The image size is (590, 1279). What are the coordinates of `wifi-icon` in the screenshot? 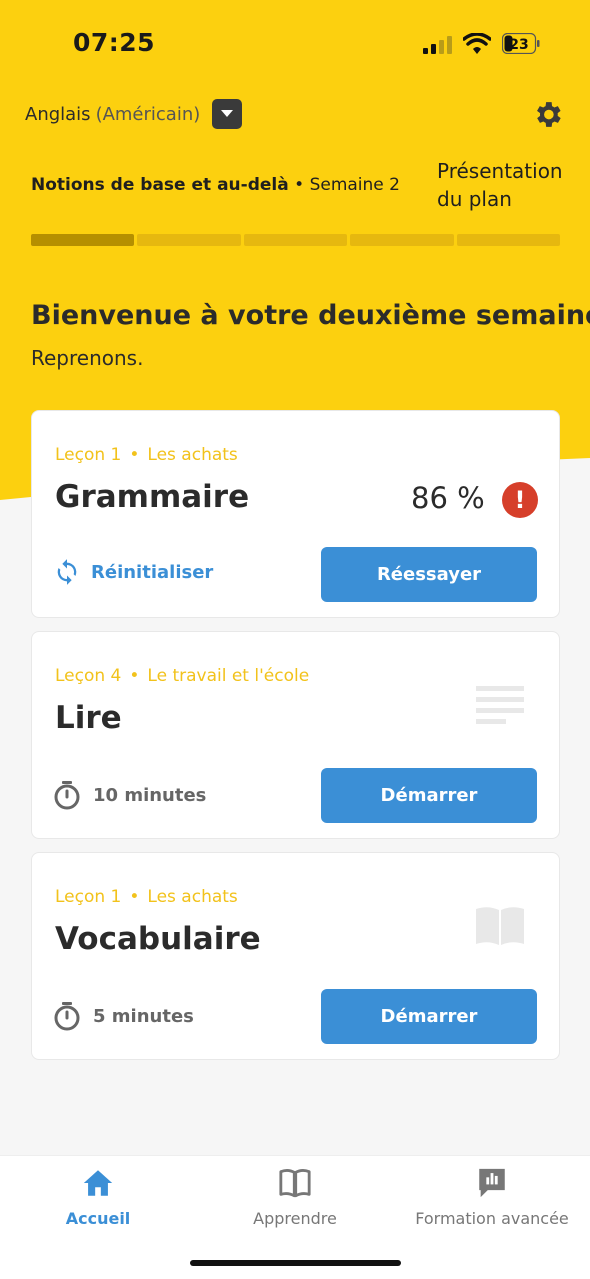 It's located at (477, 43).